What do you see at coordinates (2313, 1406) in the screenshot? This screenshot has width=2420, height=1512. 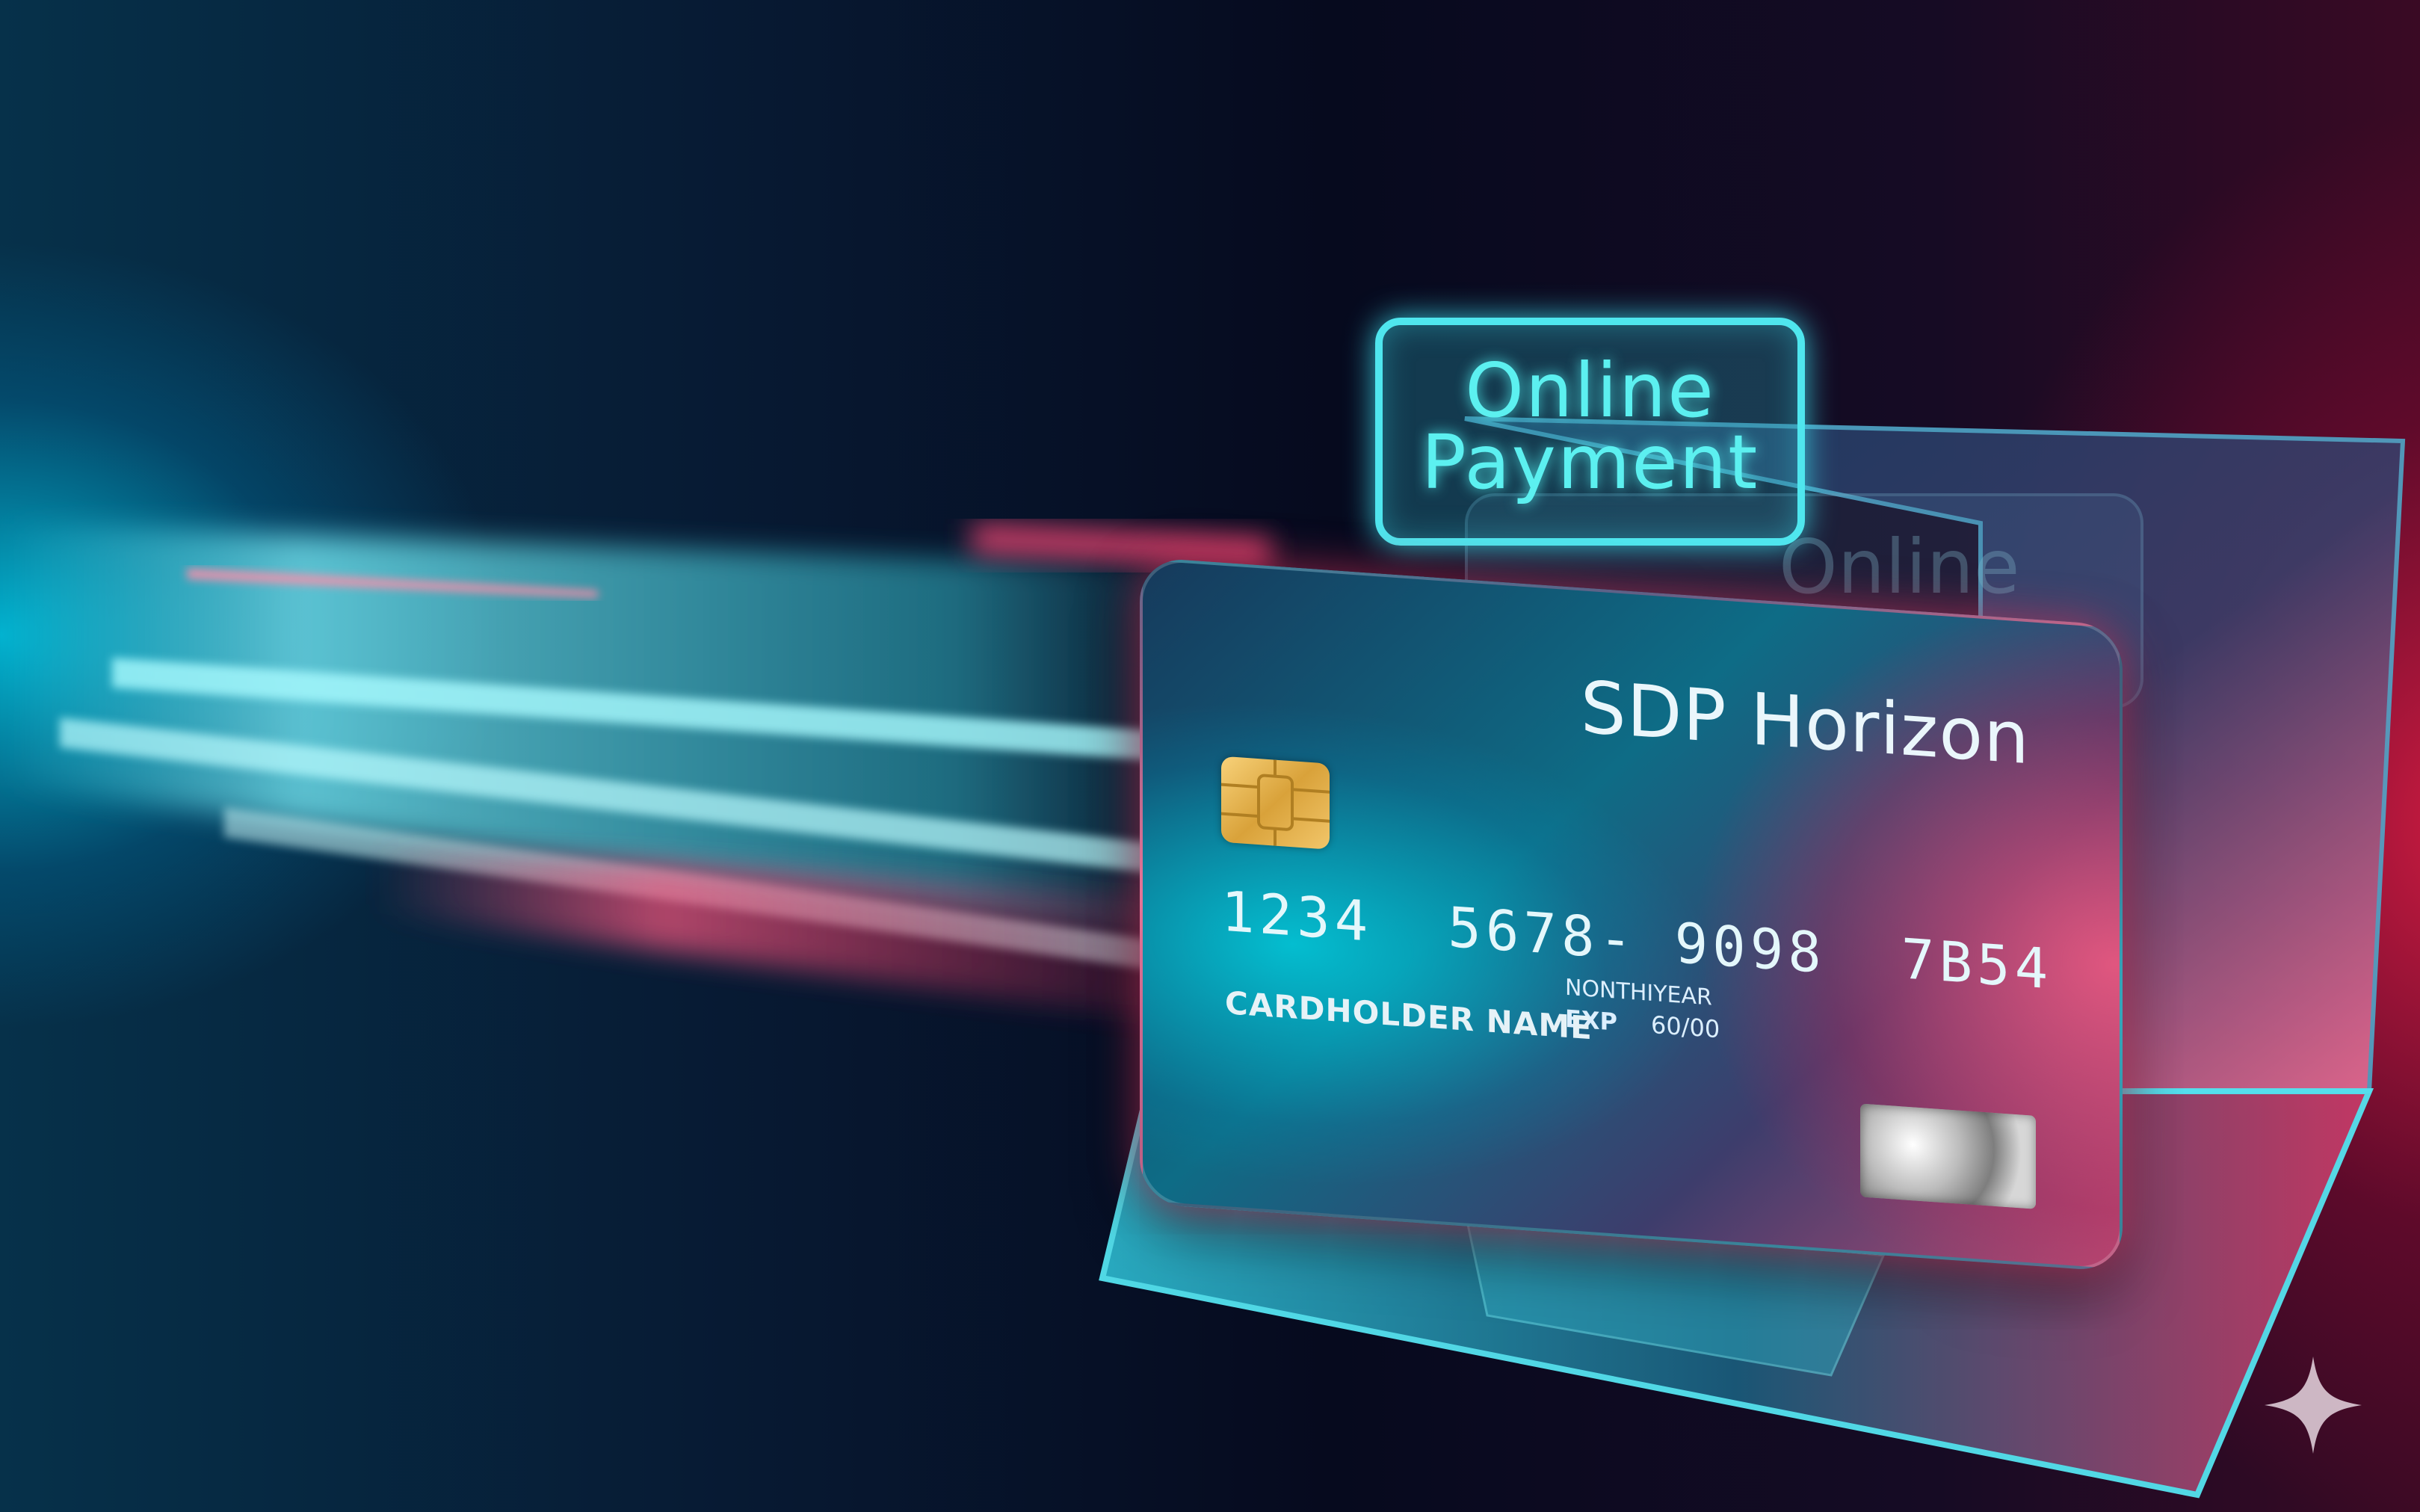 I see `sparkle-icon` at bounding box center [2313, 1406].